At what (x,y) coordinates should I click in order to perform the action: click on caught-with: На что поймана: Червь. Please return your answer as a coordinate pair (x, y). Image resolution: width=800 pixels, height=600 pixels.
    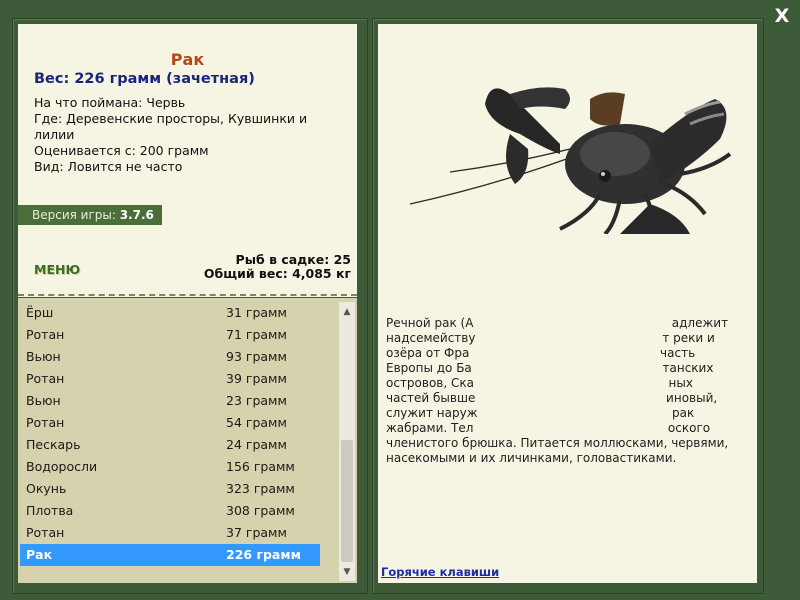
    Looking at the image, I should click on (110, 102).